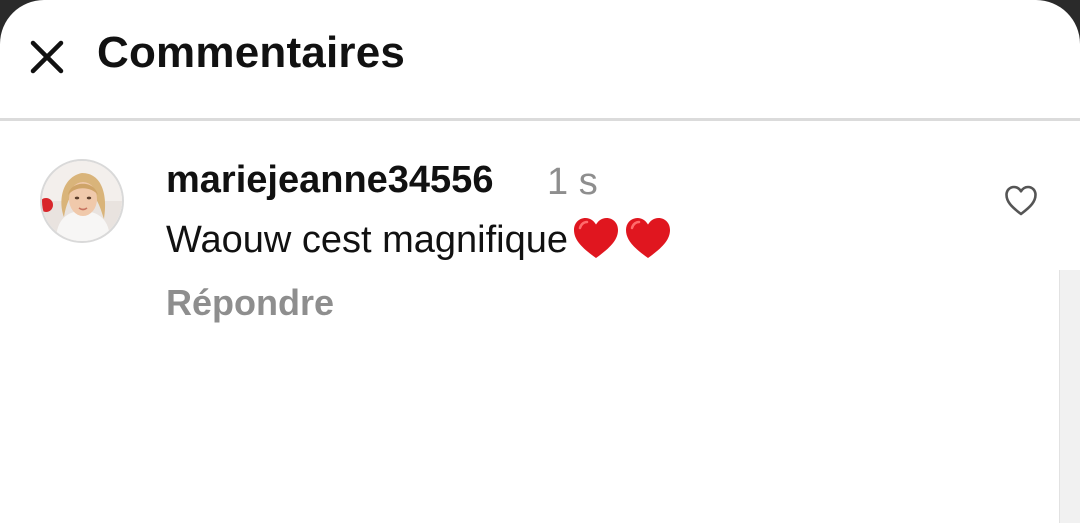 The width and height of the screenshot is (1080, 523). I want to click on close-icon, so click(47, 57).